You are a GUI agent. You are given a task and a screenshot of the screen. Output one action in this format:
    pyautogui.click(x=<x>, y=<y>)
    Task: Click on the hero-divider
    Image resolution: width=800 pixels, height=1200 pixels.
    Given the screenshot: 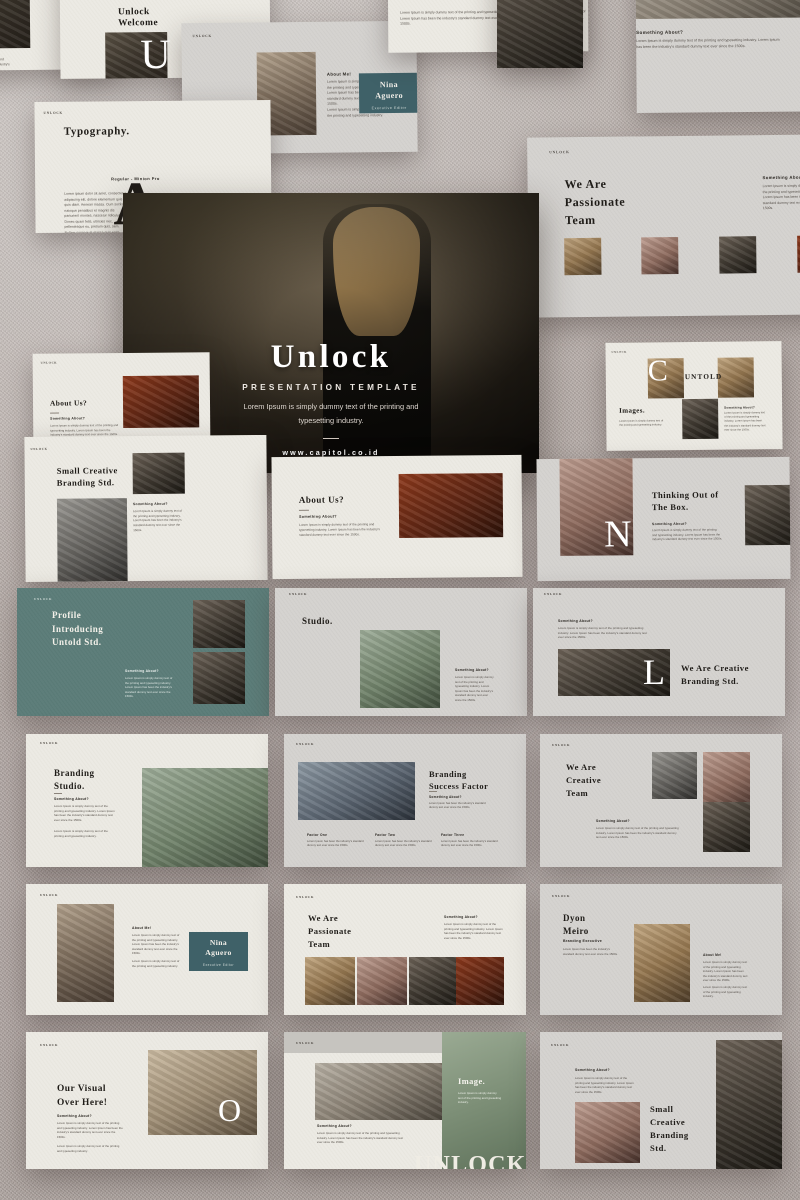 What is the action you would take?
    pyautogui.click(x=331, y=438)
    